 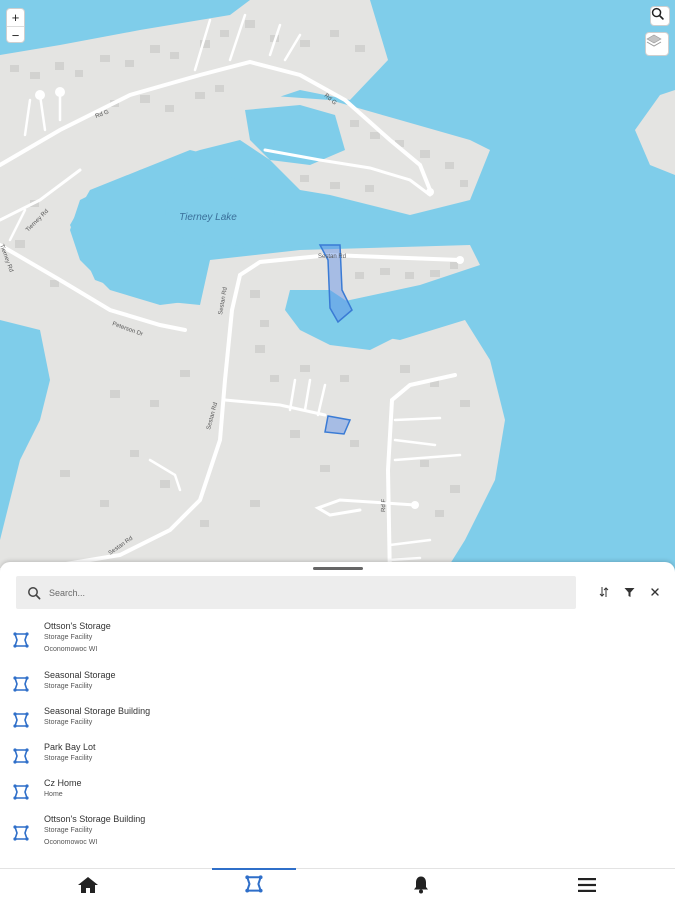 I want to click on tab-locations, so click(x=254, y=884).